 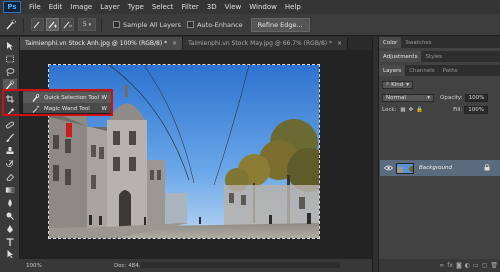 What do you see at coordinates (396, 97) in the screenshot?
I see `blend-mode-value: Normal` at bounding box center [396, 97].